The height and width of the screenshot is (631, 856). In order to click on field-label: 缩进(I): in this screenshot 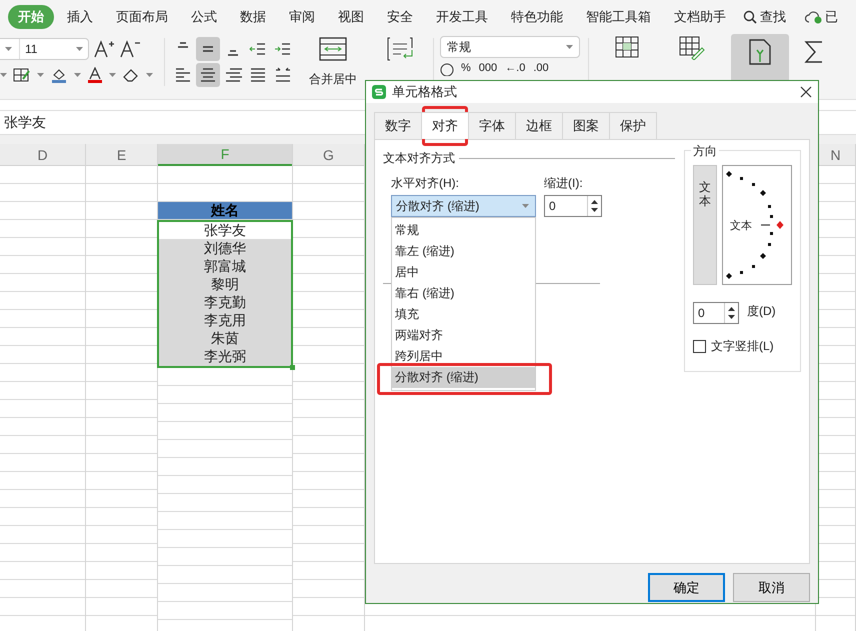, I will do `click(564, 183)`.